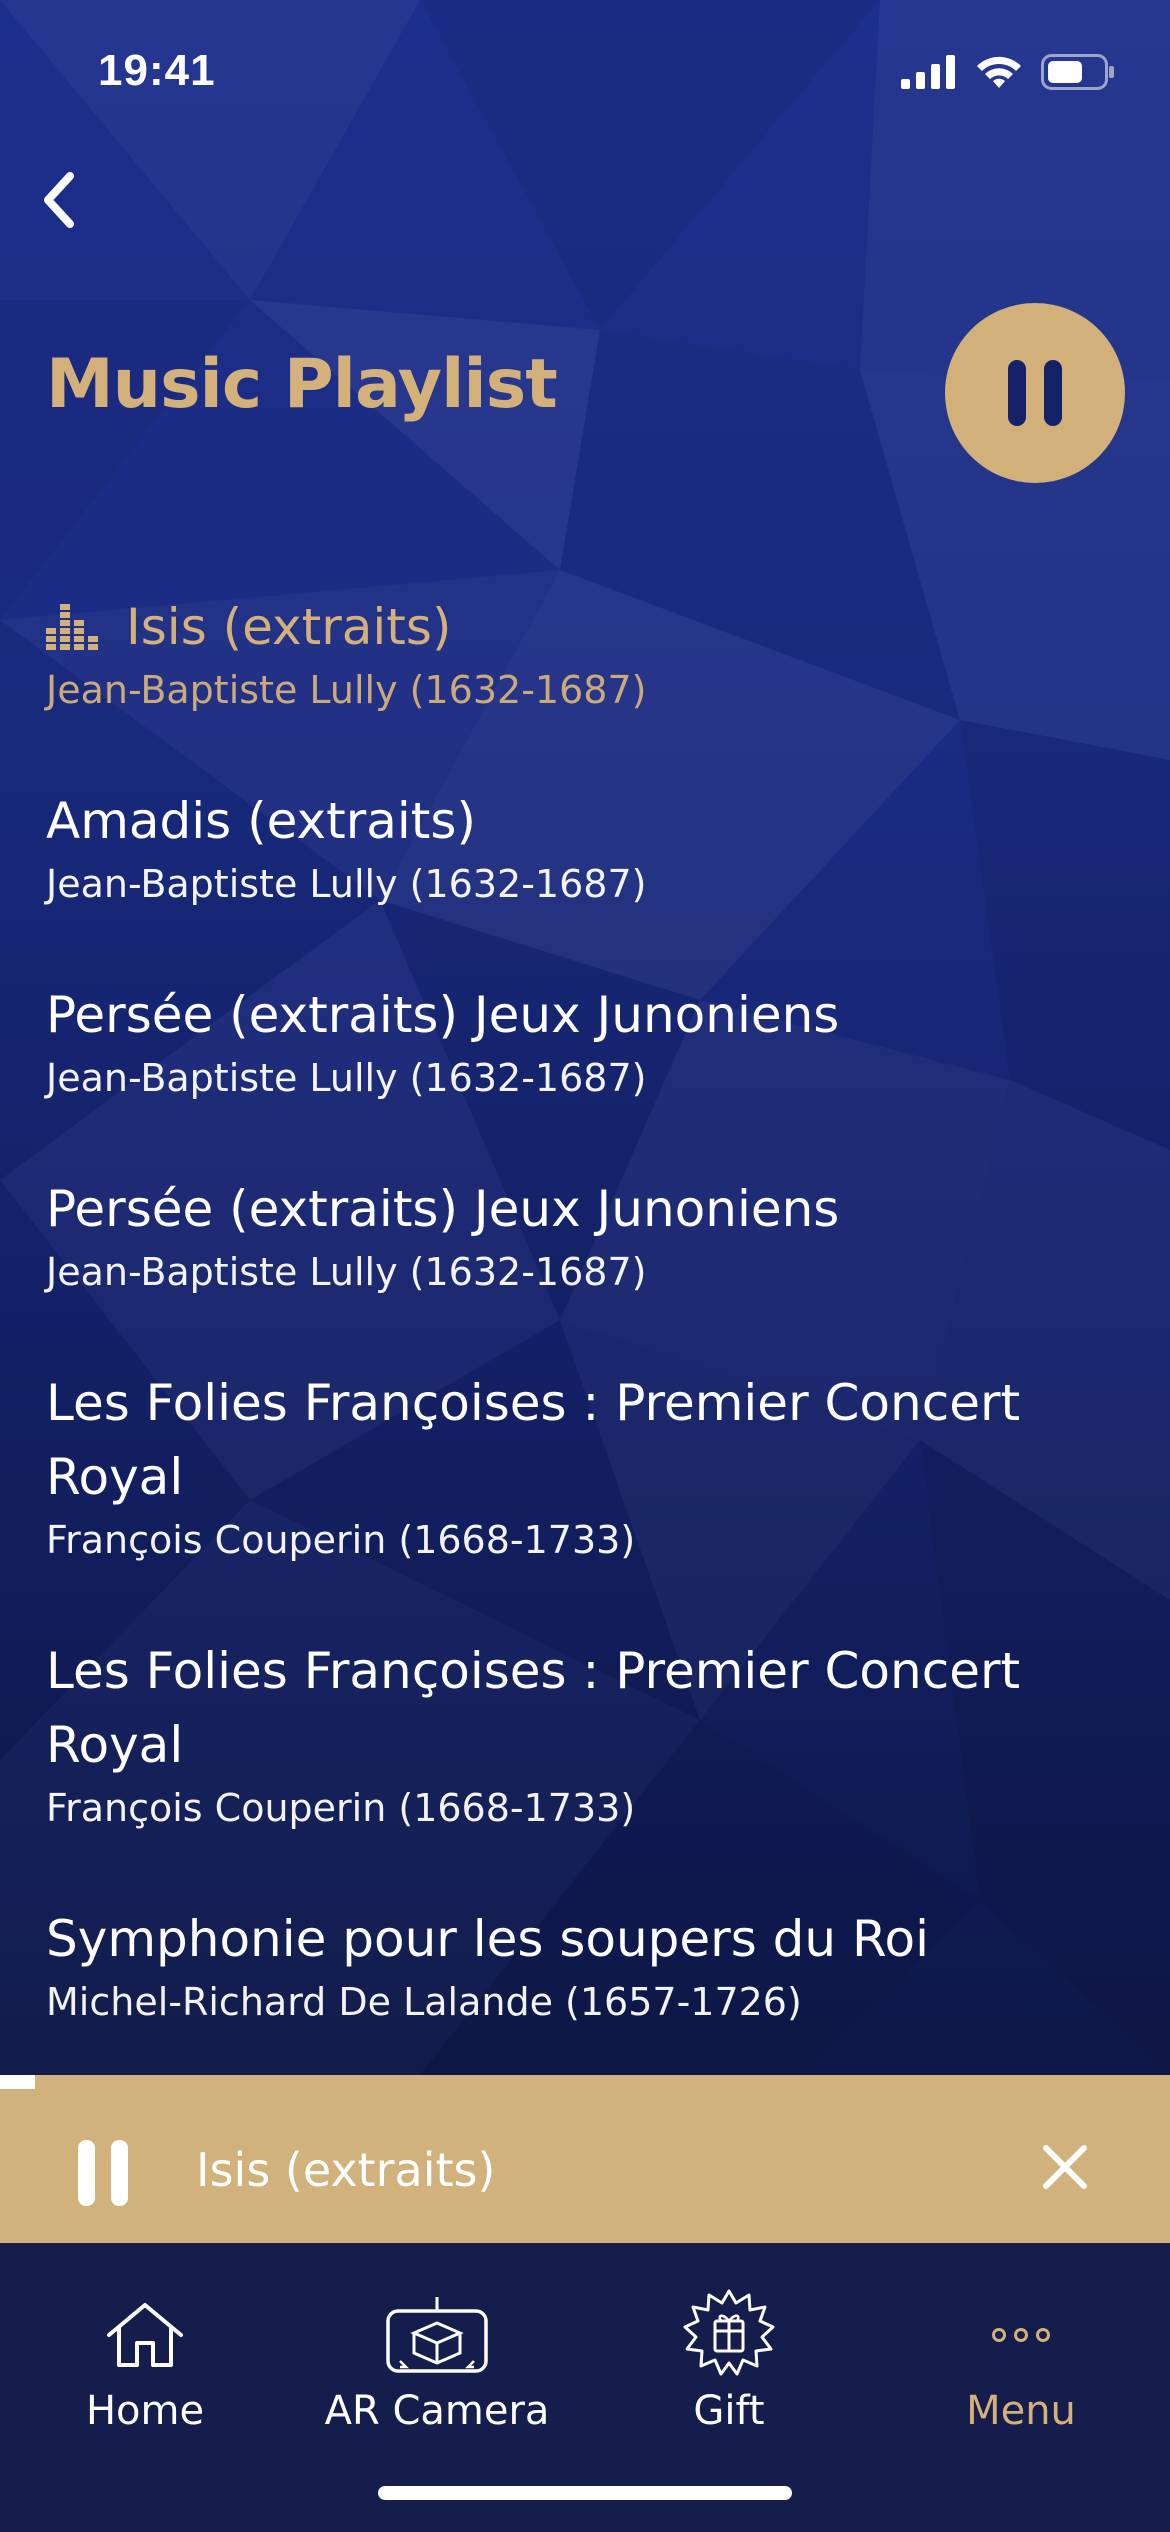  What do you see at coordinates (289, 627) in the screenshot?
I see `track-title: Isis (extraits)` at bounding box center [289, 627].